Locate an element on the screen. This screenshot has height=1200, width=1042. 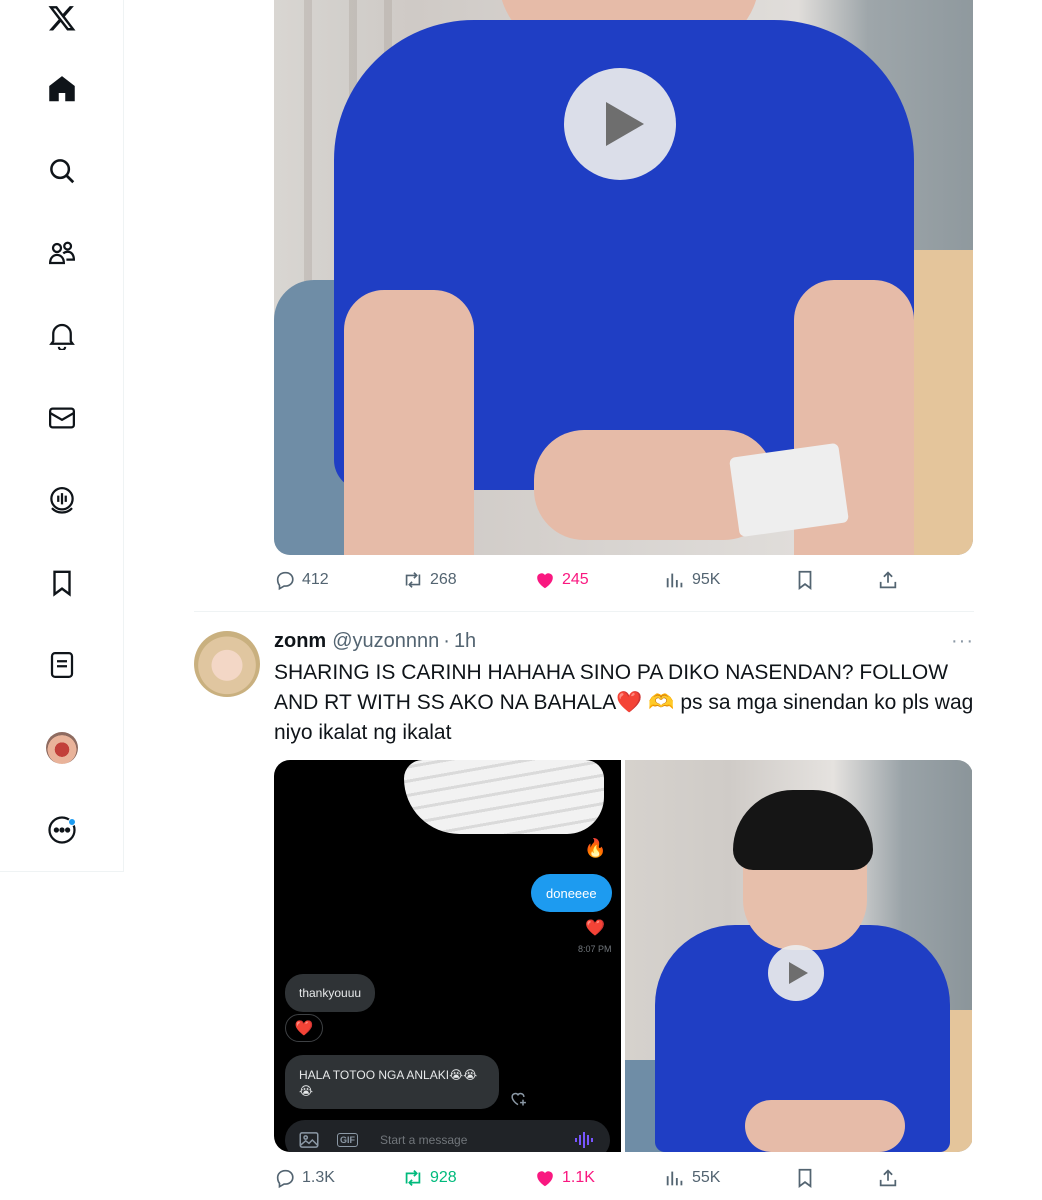
hair is located at coordinates (803, 830).